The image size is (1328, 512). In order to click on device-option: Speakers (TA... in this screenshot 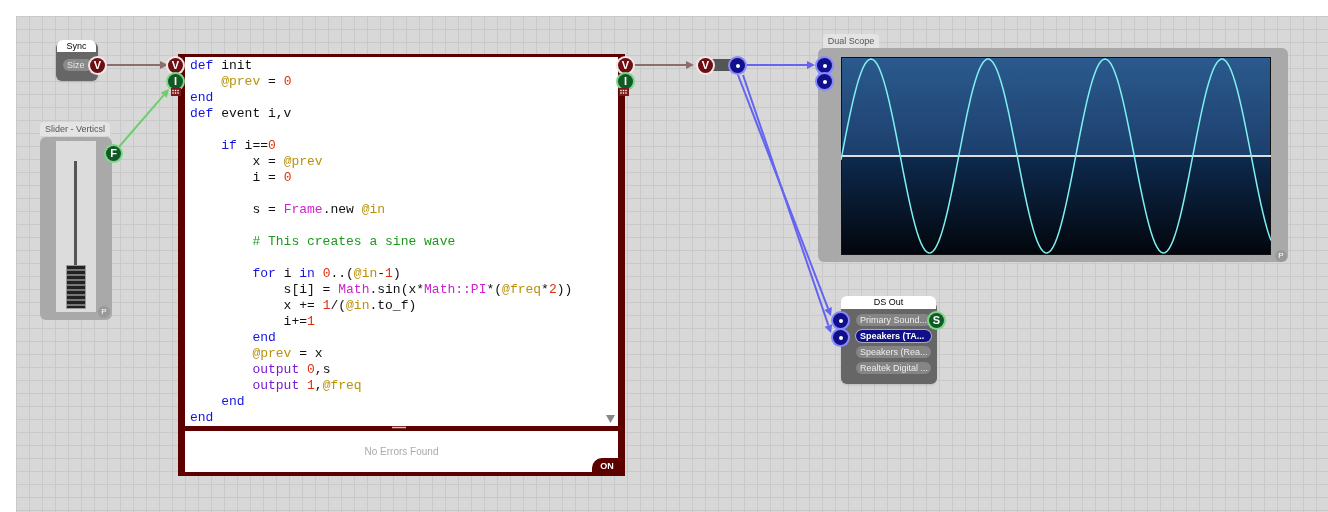, I will do `click(893, 336)`.